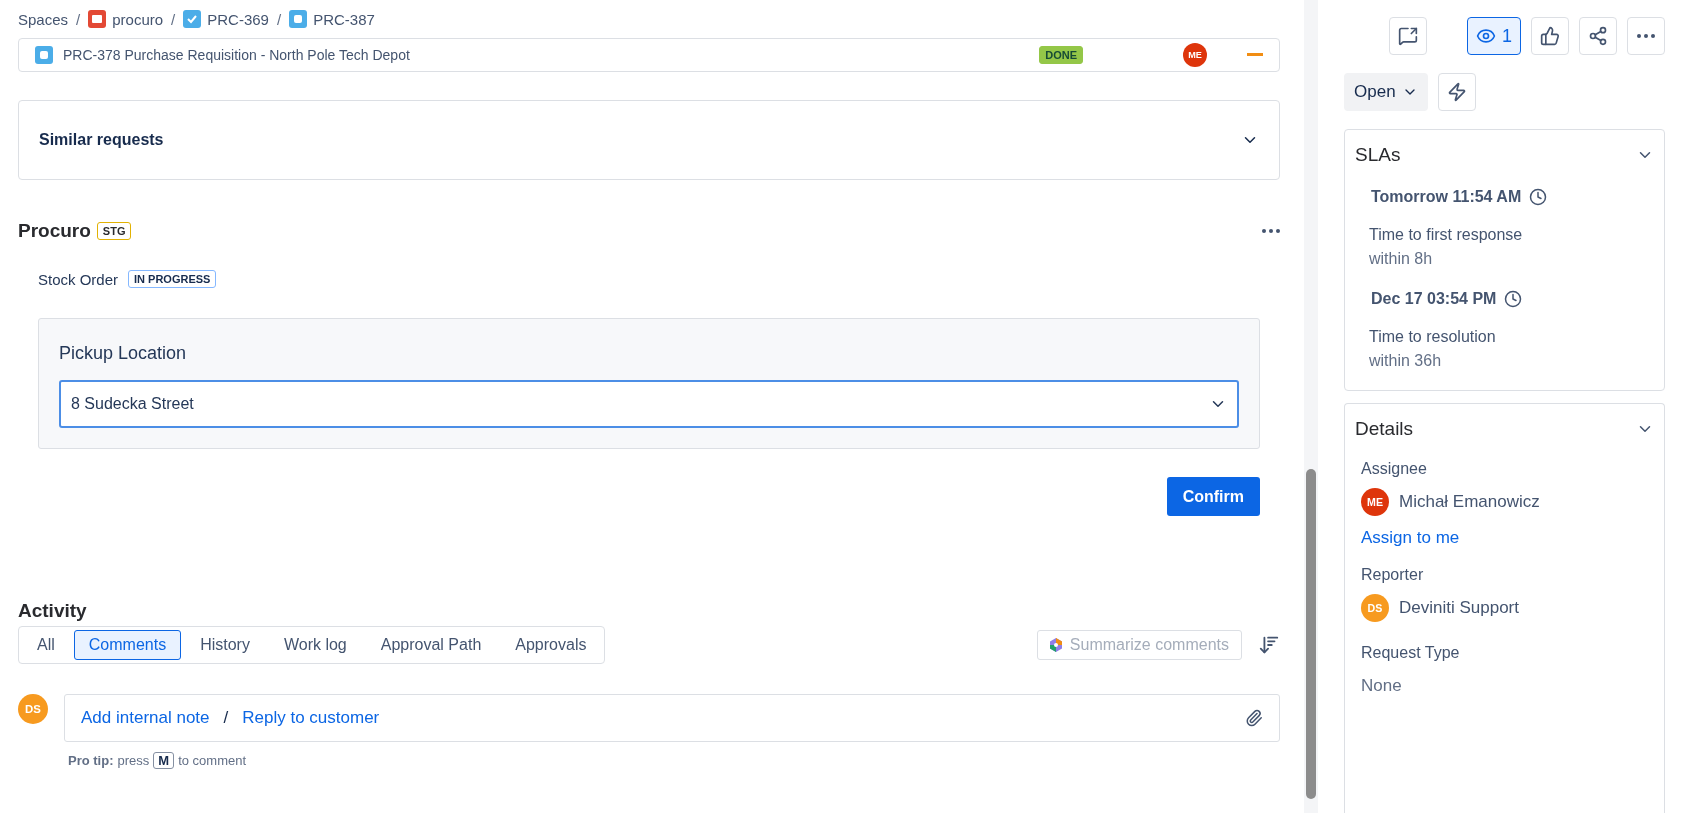  I want to click on tip-text: press, so click(133, 760).